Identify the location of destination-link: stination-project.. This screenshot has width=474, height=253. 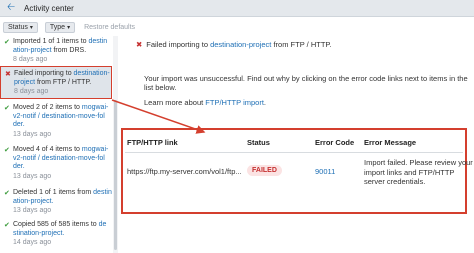
(38, 233).